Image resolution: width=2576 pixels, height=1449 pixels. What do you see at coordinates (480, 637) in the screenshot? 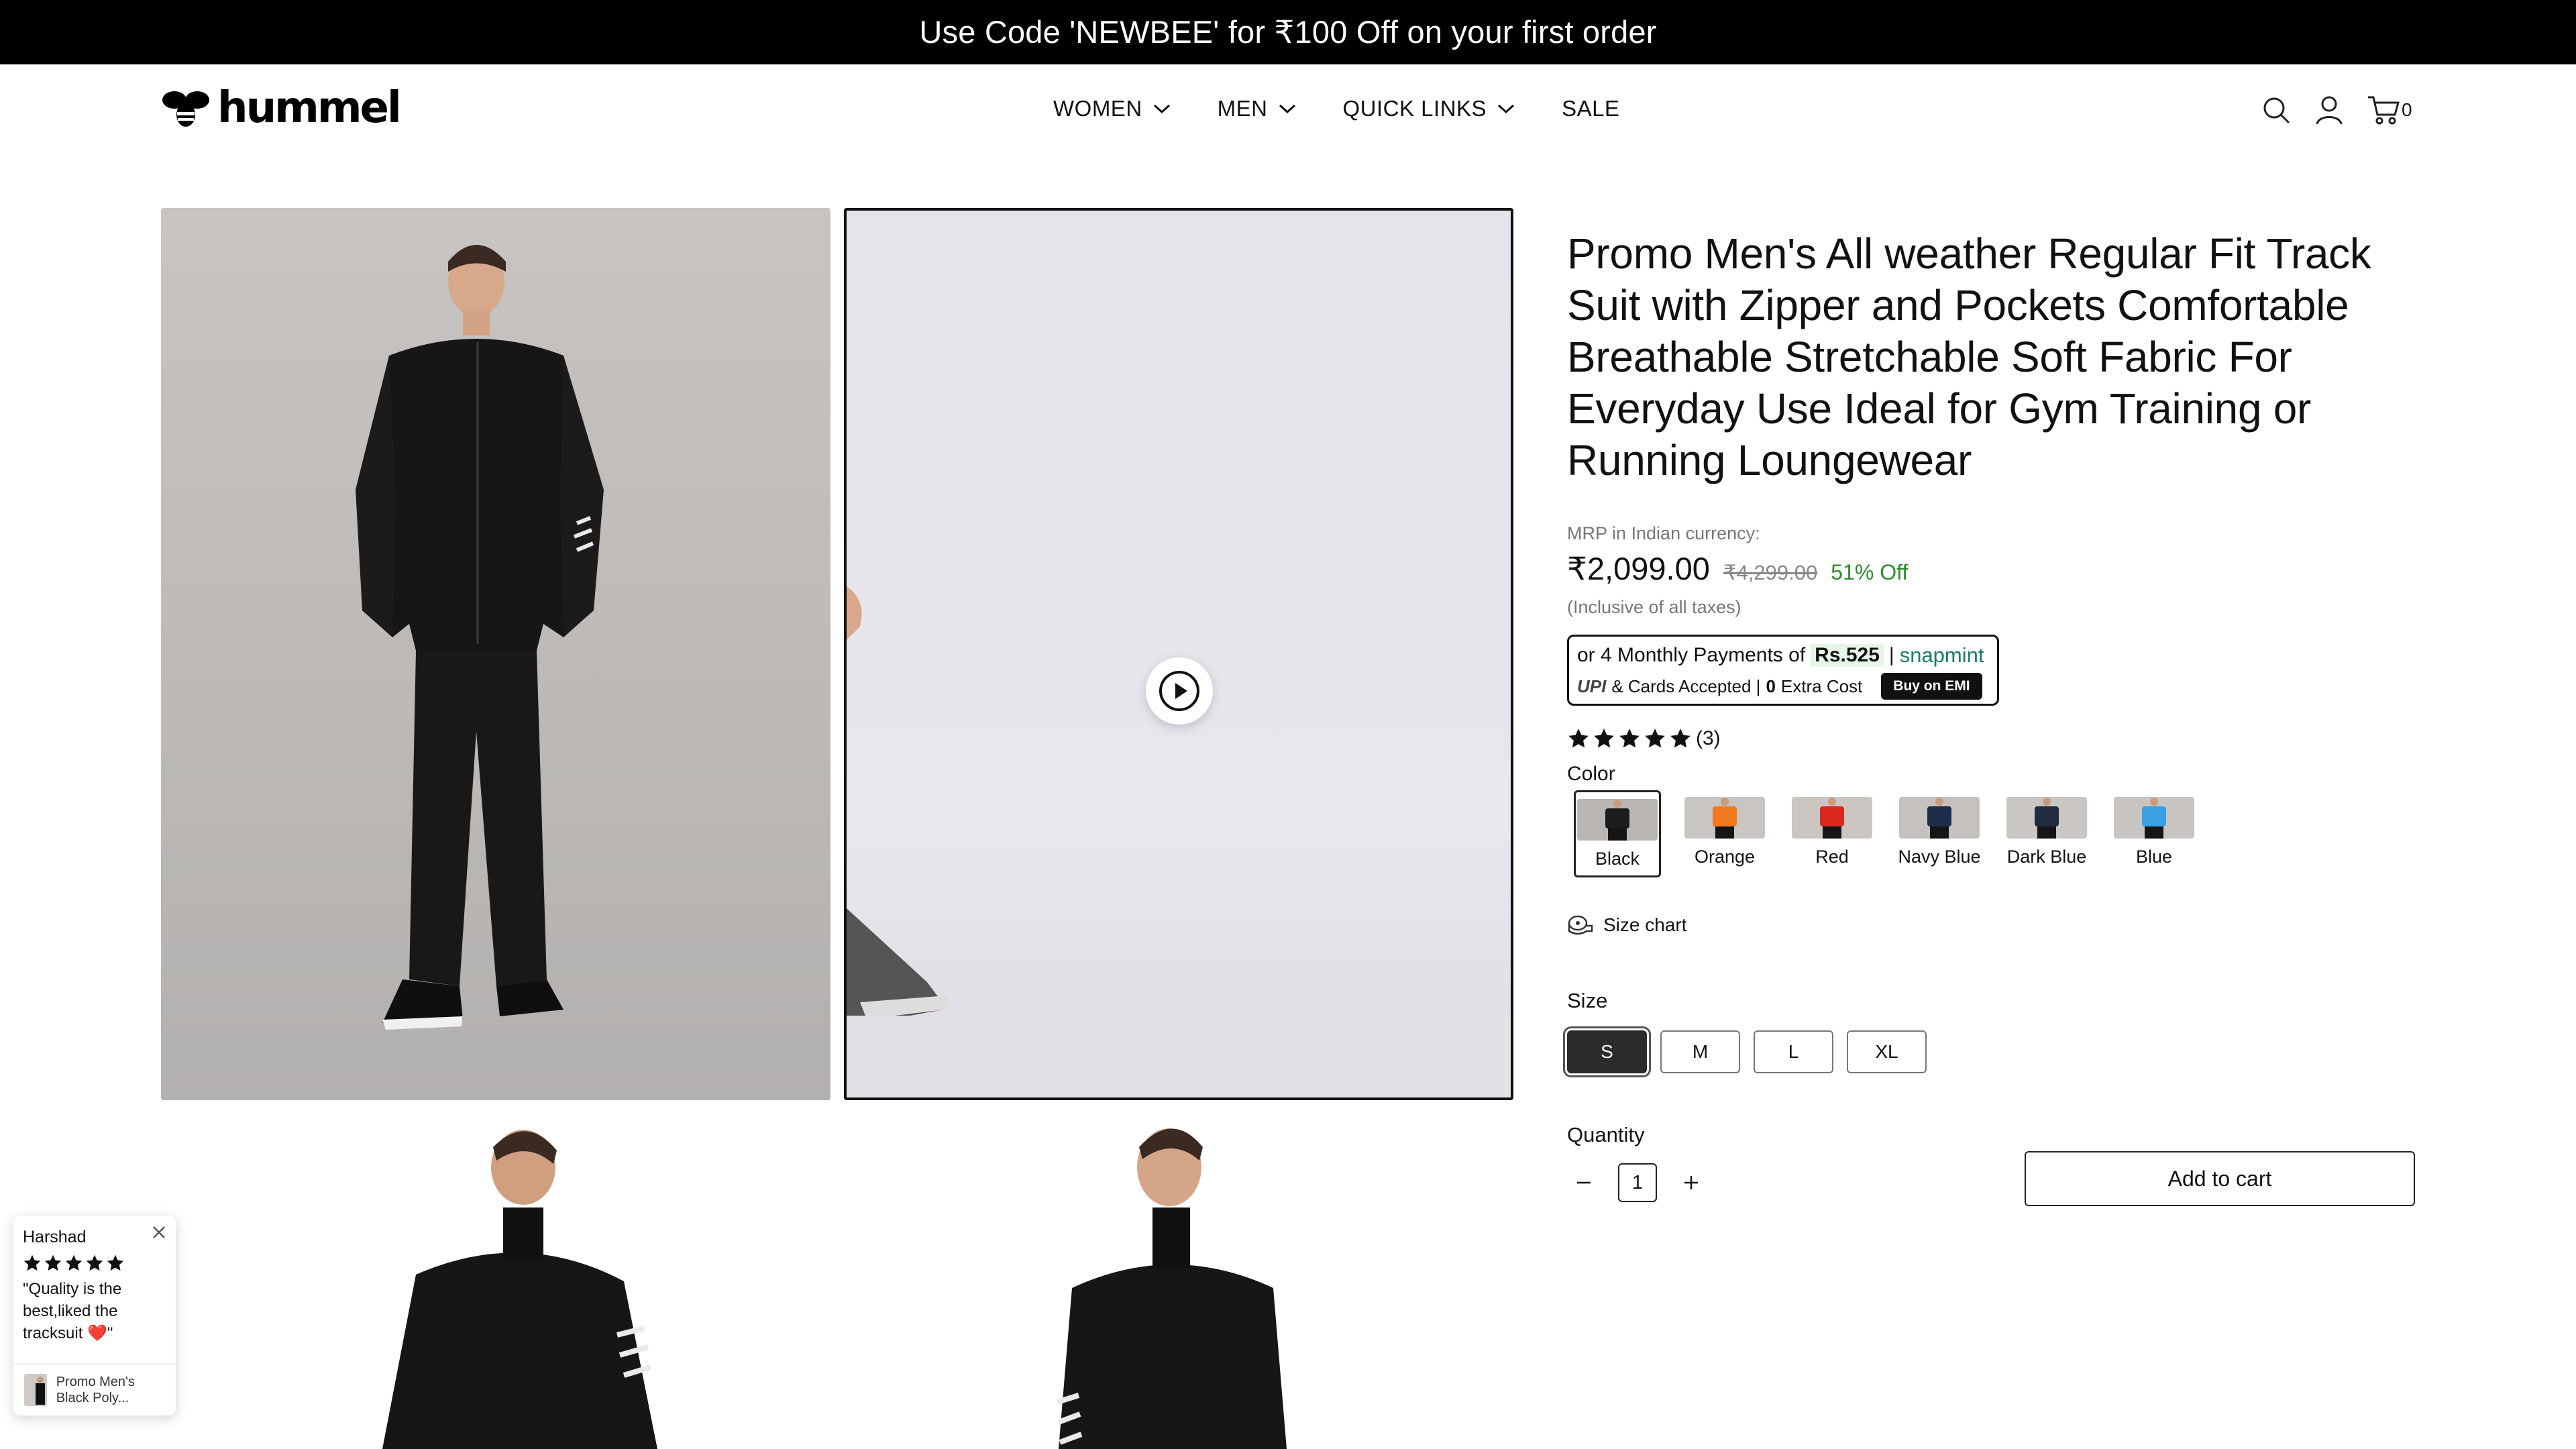
I see `model-front-illustration` at bounding box center [480, 637].